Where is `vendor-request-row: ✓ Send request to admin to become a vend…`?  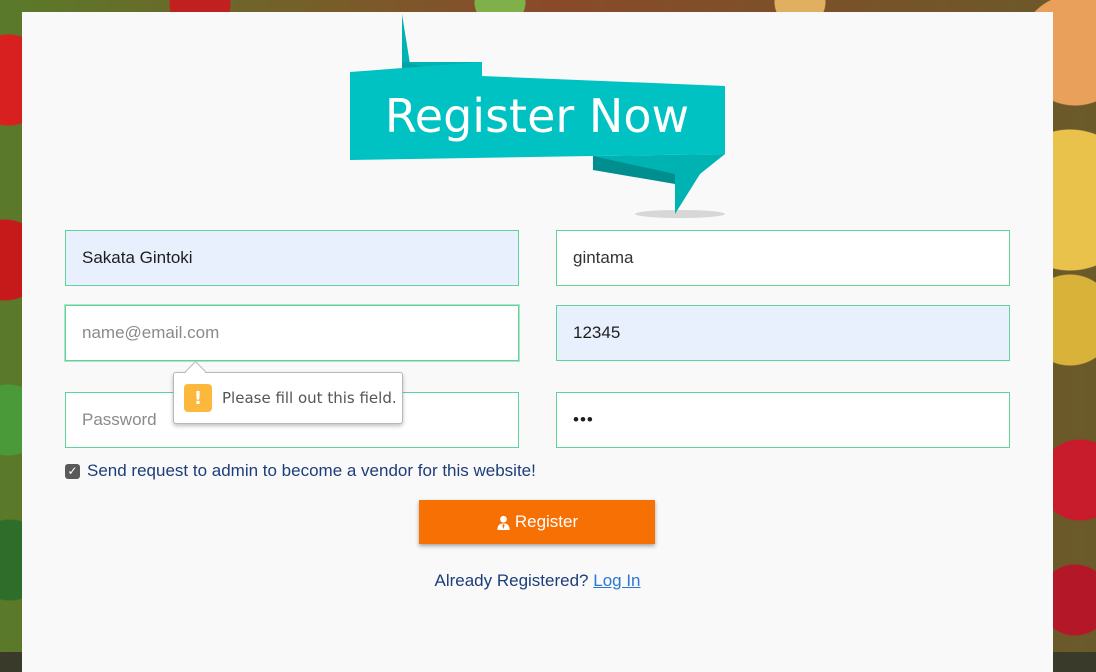
vendor-request-row: ✓ Send request to admin to become a vend… is located at coordinates (300, 471).